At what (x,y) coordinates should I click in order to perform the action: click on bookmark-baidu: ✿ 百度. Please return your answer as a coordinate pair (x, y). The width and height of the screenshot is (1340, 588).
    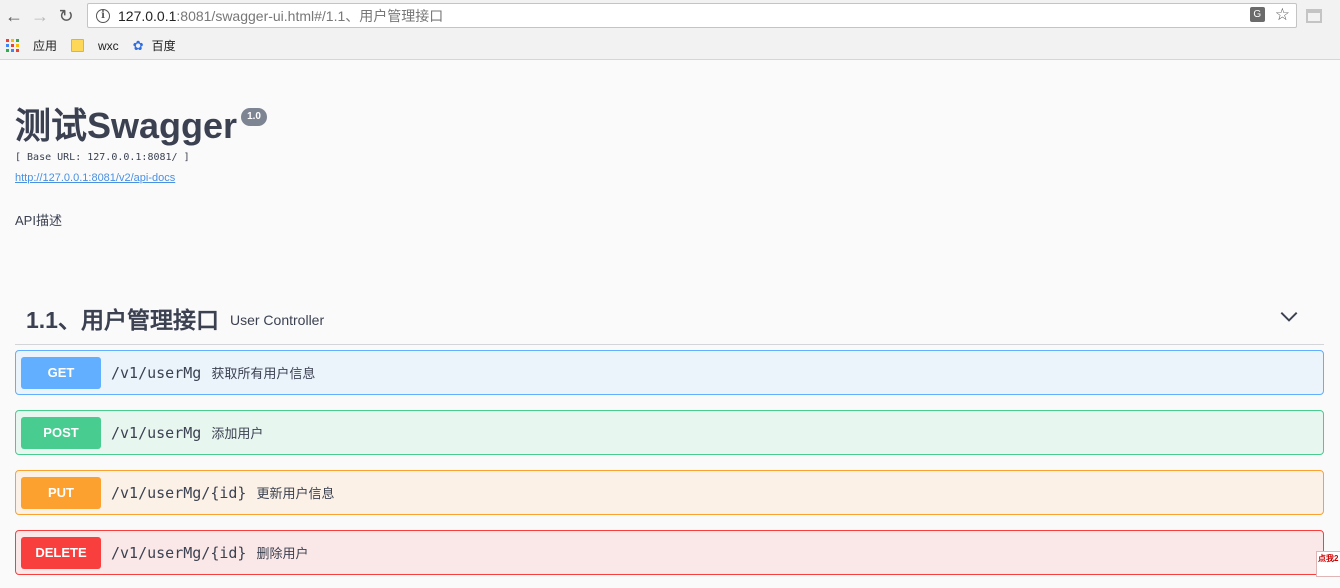
    Looking at the image, I should click on (154, 45).